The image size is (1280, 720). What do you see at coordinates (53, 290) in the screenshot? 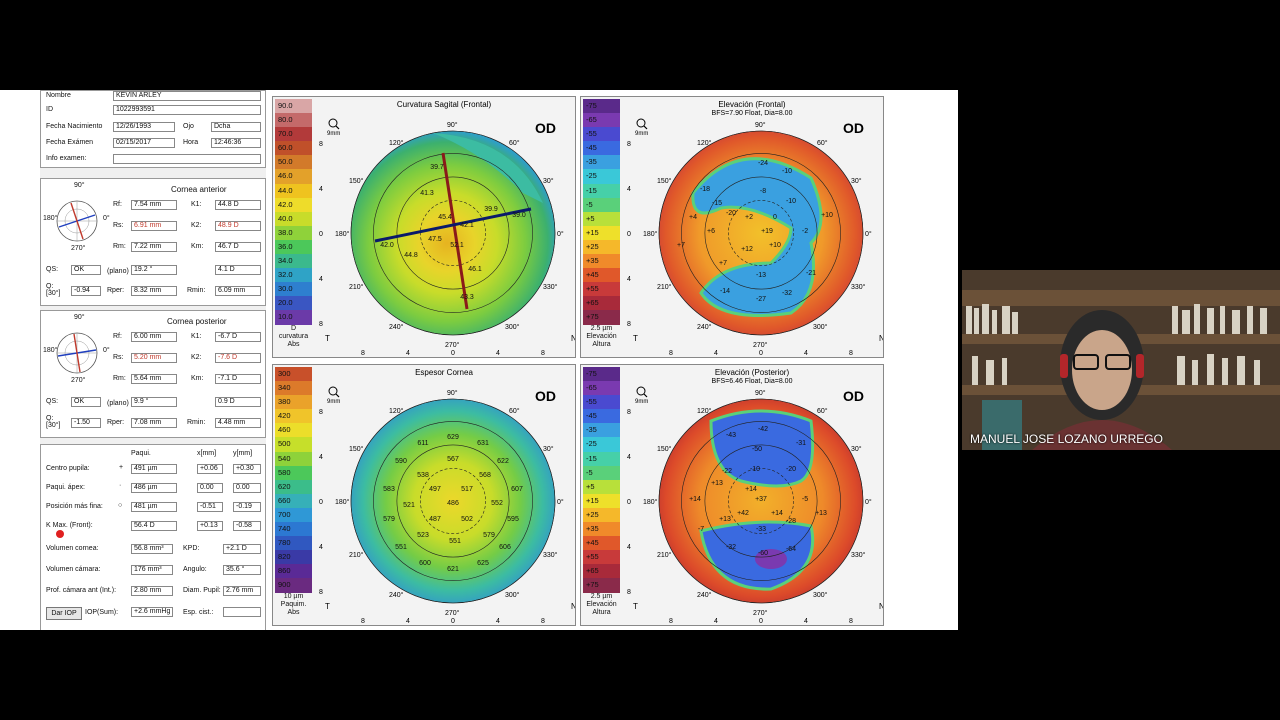
I see `q-label: Q: [30°]` at bounding box center [53, 290].